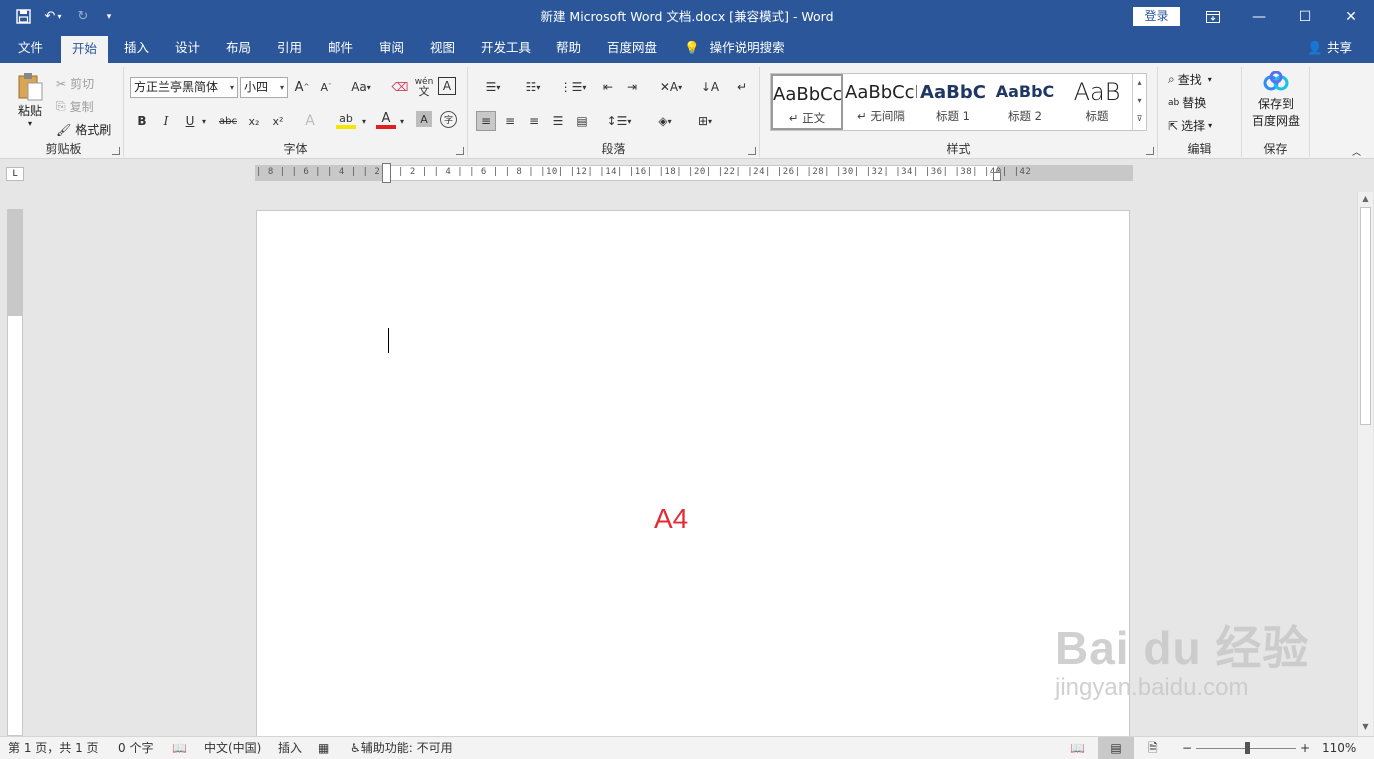 This screenshot has height=759, width=1374. Describe the element at coordinates (619, 121) in the screenshot. I see `line-spacing-icon: ↕☰ ▾` at that location.